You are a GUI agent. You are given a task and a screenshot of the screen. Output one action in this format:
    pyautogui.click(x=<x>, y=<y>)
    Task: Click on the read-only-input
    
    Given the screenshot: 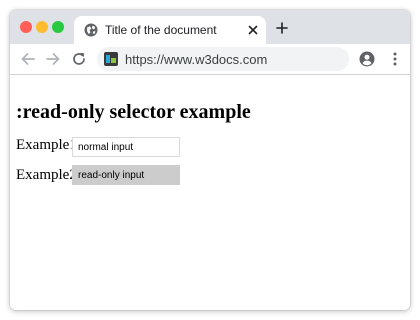 What is the action you would take?
    pyautogui.click(x=126, y=175)
    